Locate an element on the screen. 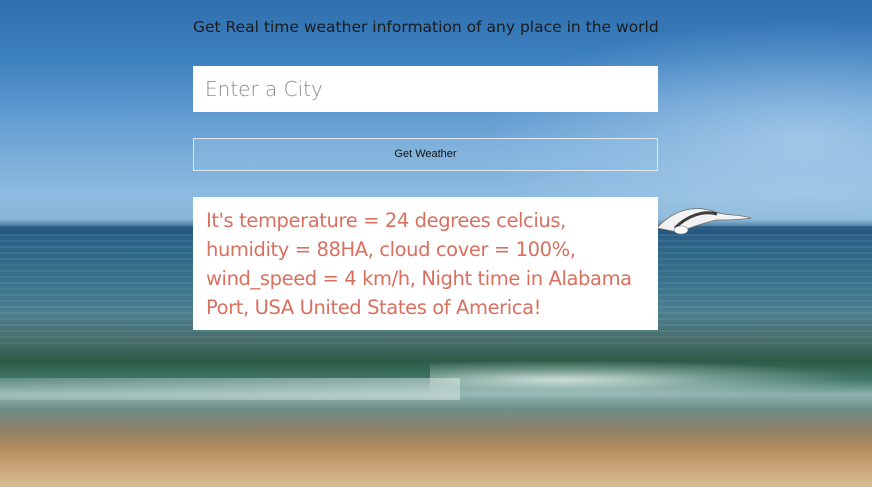  seagull-icon is located at coordinates (704, 221).